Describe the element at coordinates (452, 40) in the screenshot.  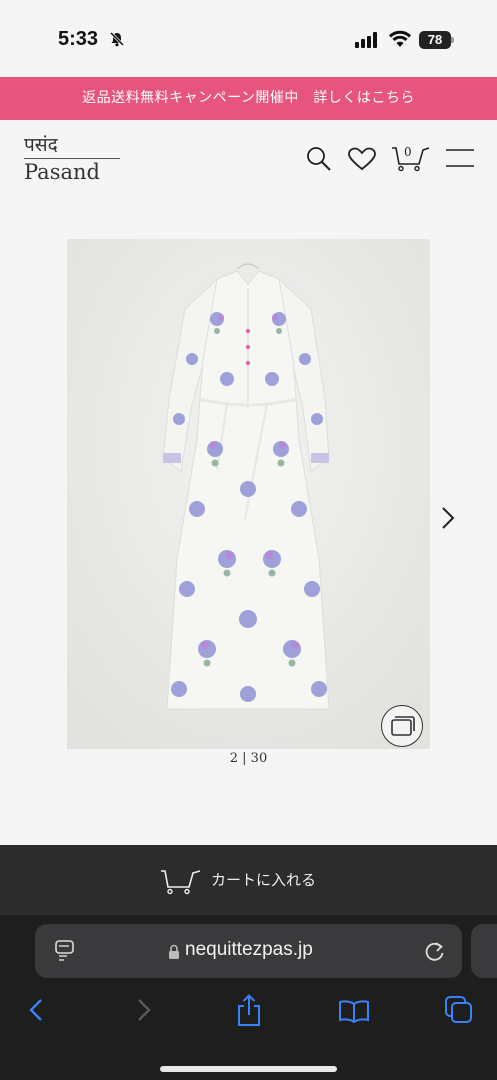
I see `battery-nub` at that location.